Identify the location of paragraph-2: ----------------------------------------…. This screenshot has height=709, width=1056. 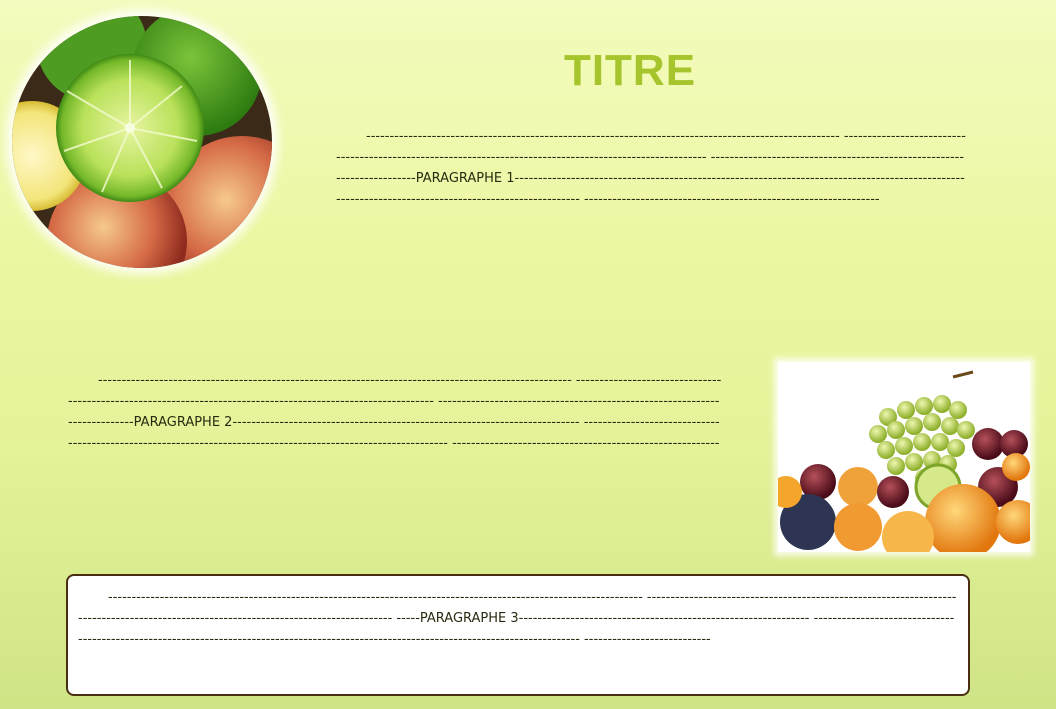
(395, 412).